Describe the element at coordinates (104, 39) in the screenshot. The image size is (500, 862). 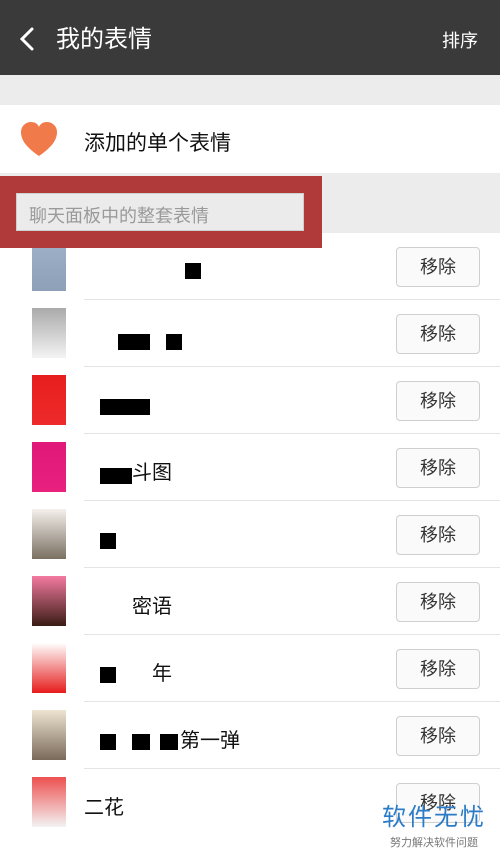
I see `page-title: 我的表情` at that location.